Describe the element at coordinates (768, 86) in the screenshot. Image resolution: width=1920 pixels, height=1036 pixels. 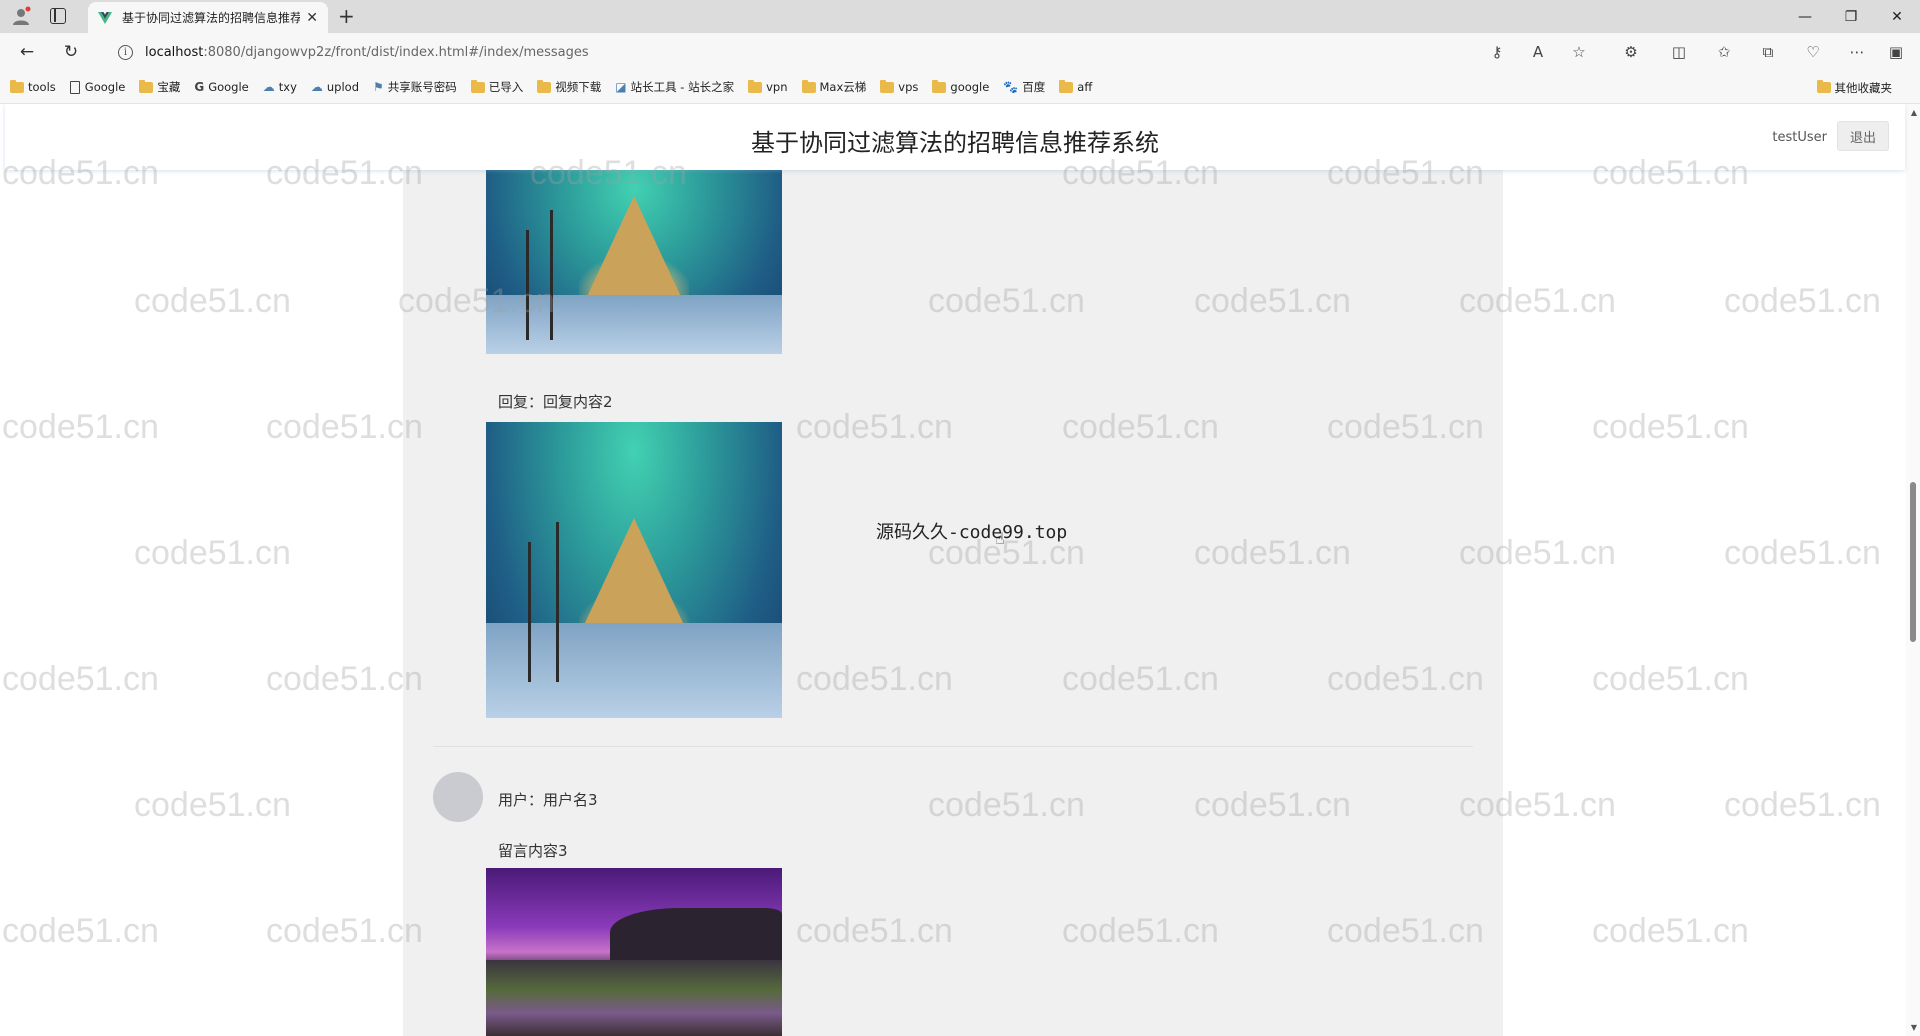
I see `bookmark-vpn: vpn` at that location.